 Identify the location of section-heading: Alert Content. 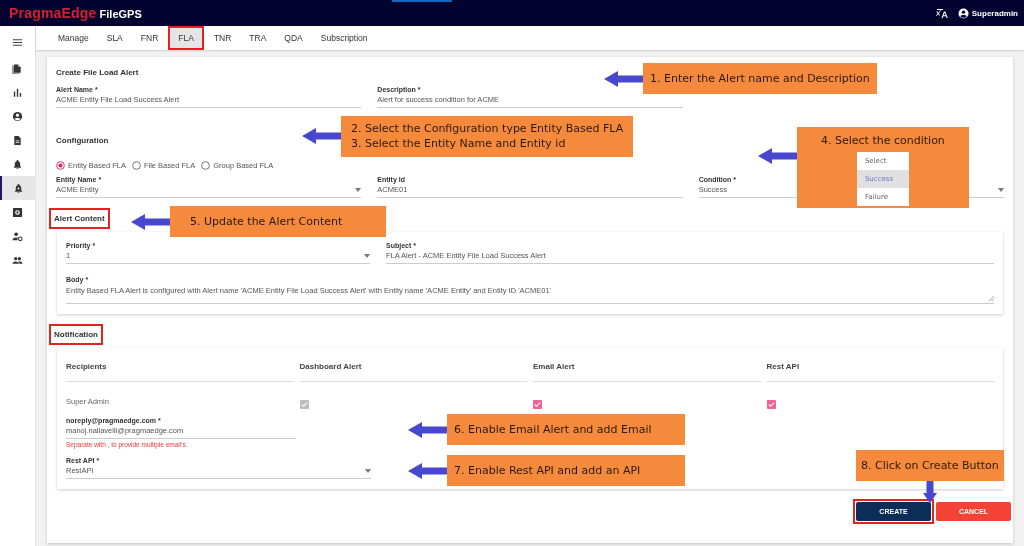
(79, 219).